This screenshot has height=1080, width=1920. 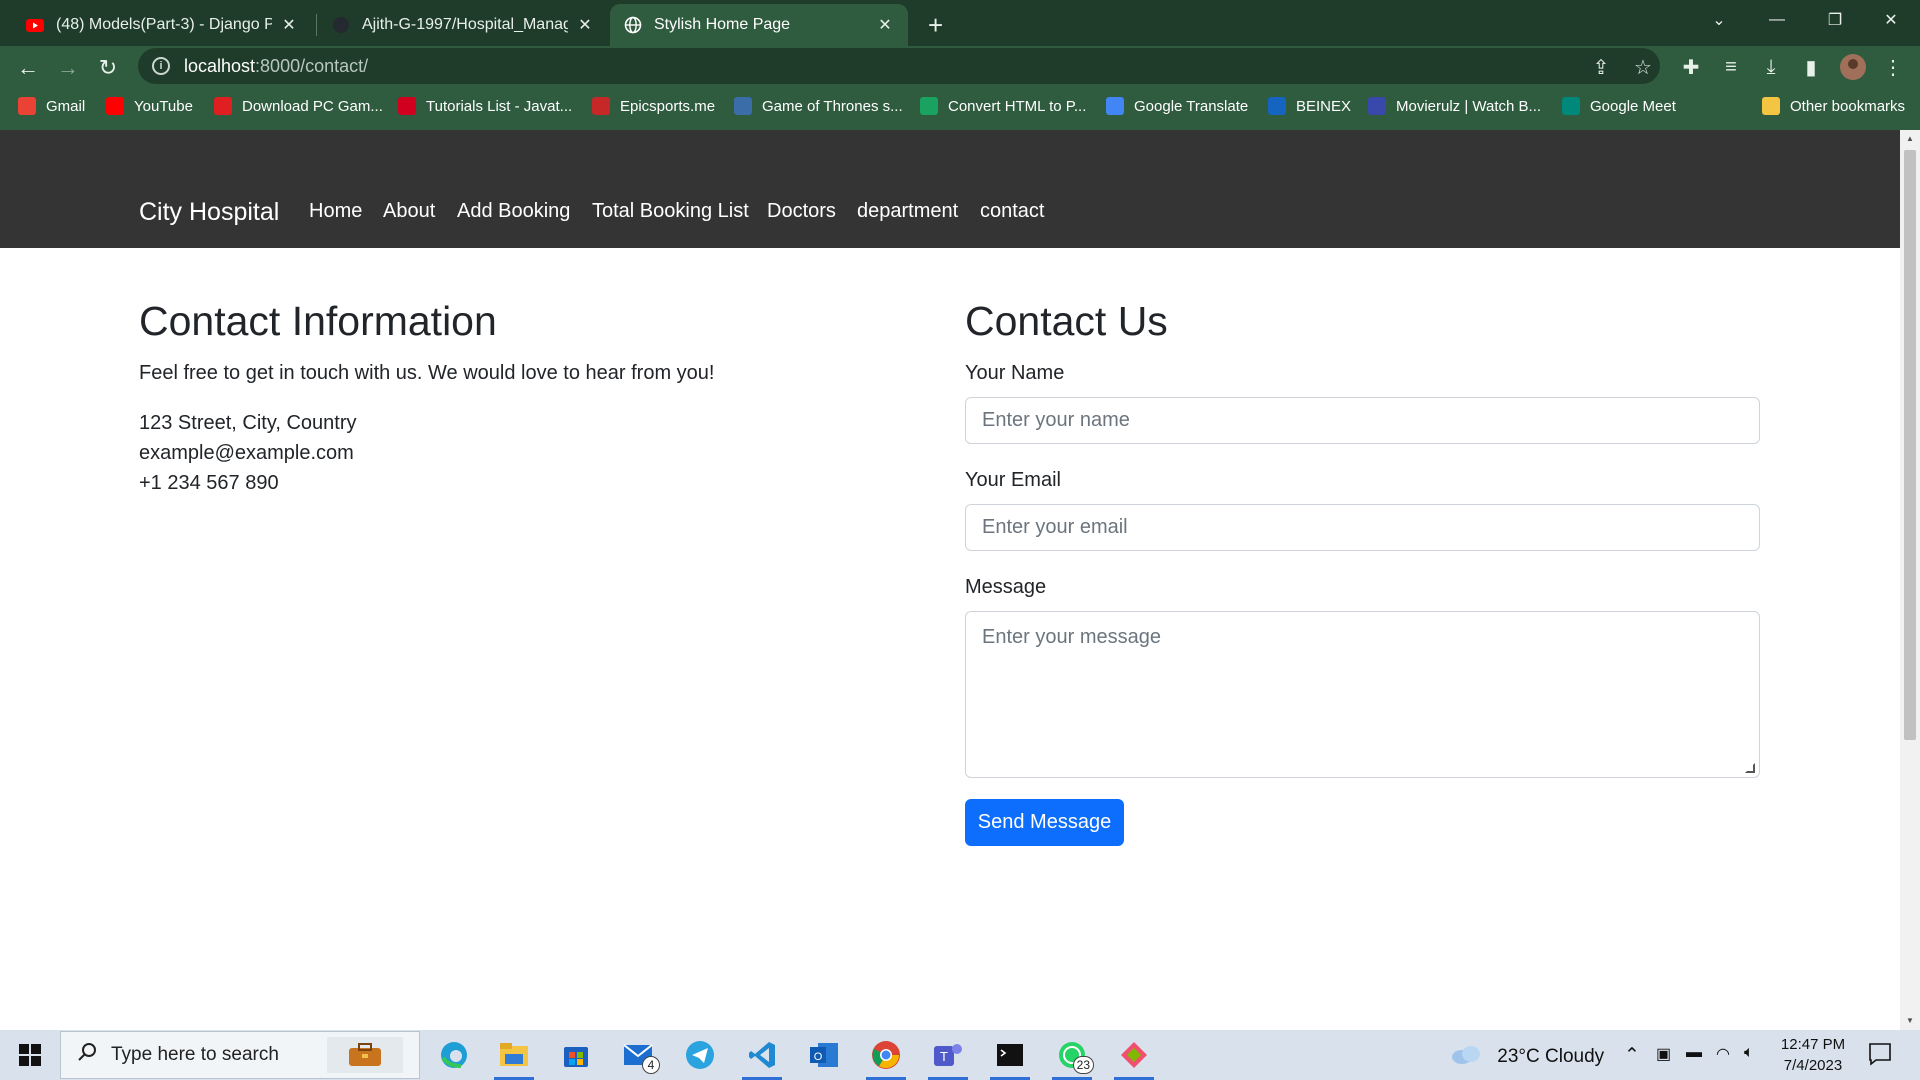 What do you see at coordinates (1362, 420) in the screenshot?
I see `name-input: Enter your name` at bounding box center [1362, 420].